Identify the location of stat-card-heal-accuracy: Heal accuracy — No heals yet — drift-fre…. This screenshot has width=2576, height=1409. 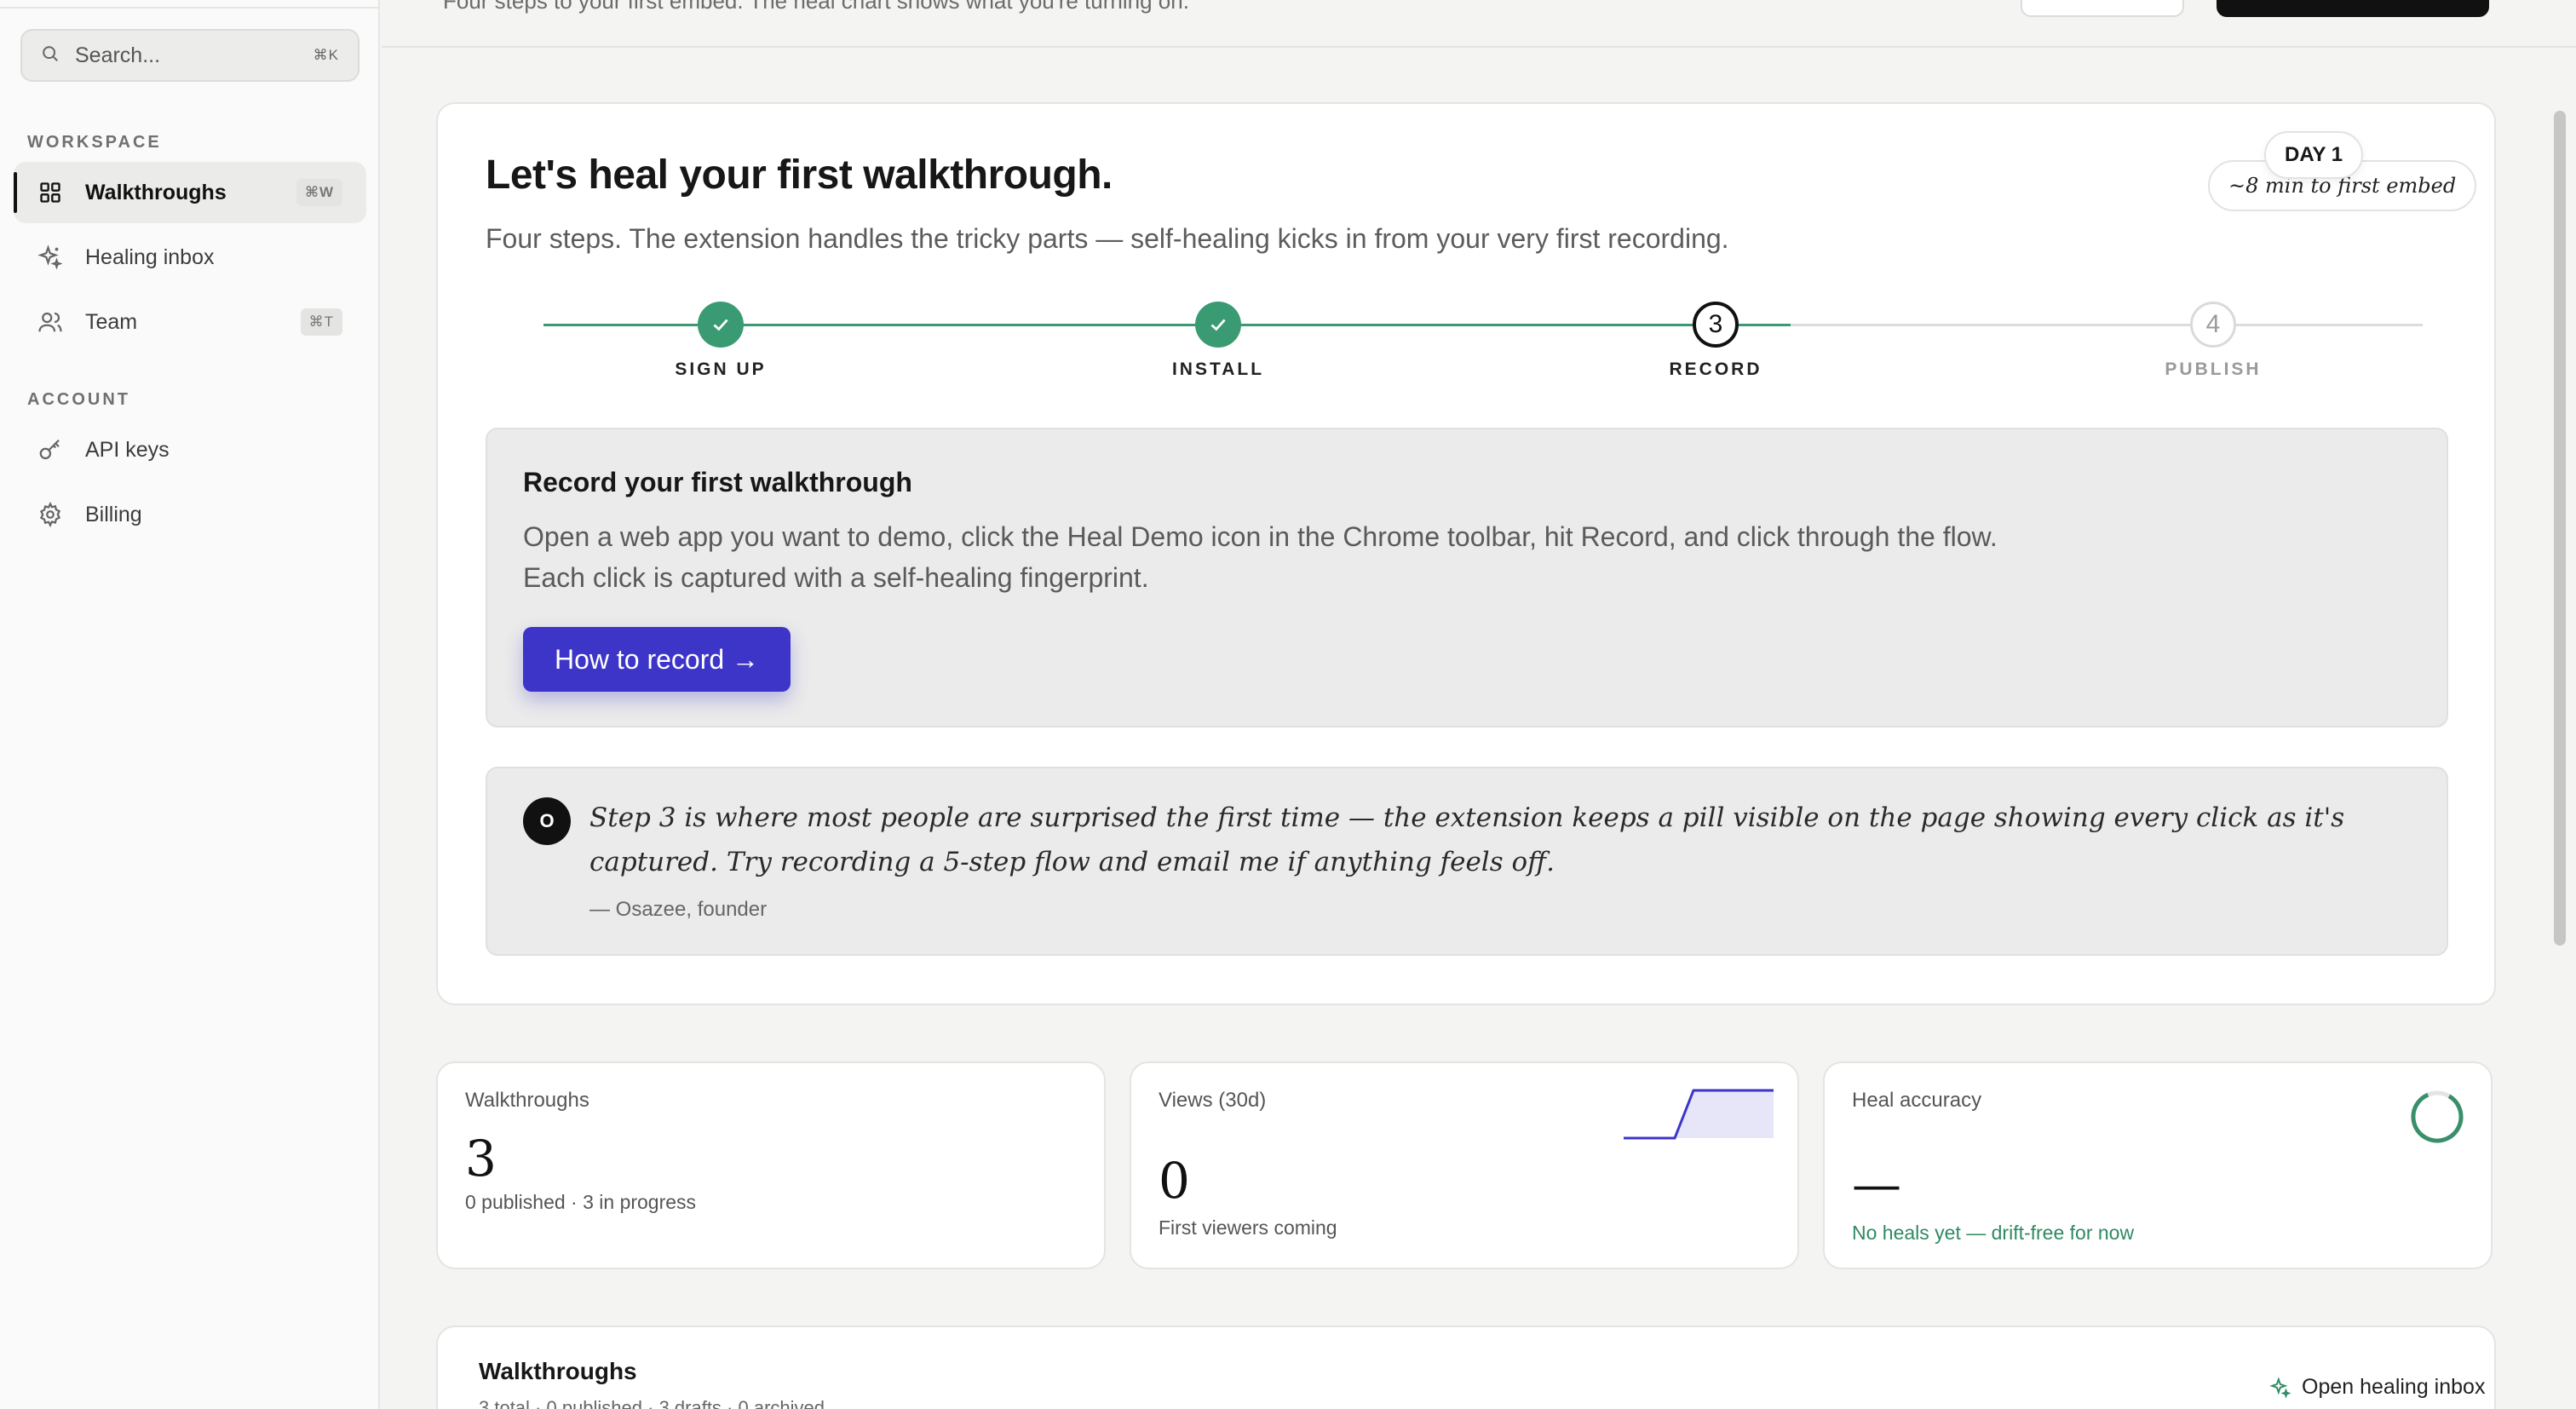
(2158, 1165).